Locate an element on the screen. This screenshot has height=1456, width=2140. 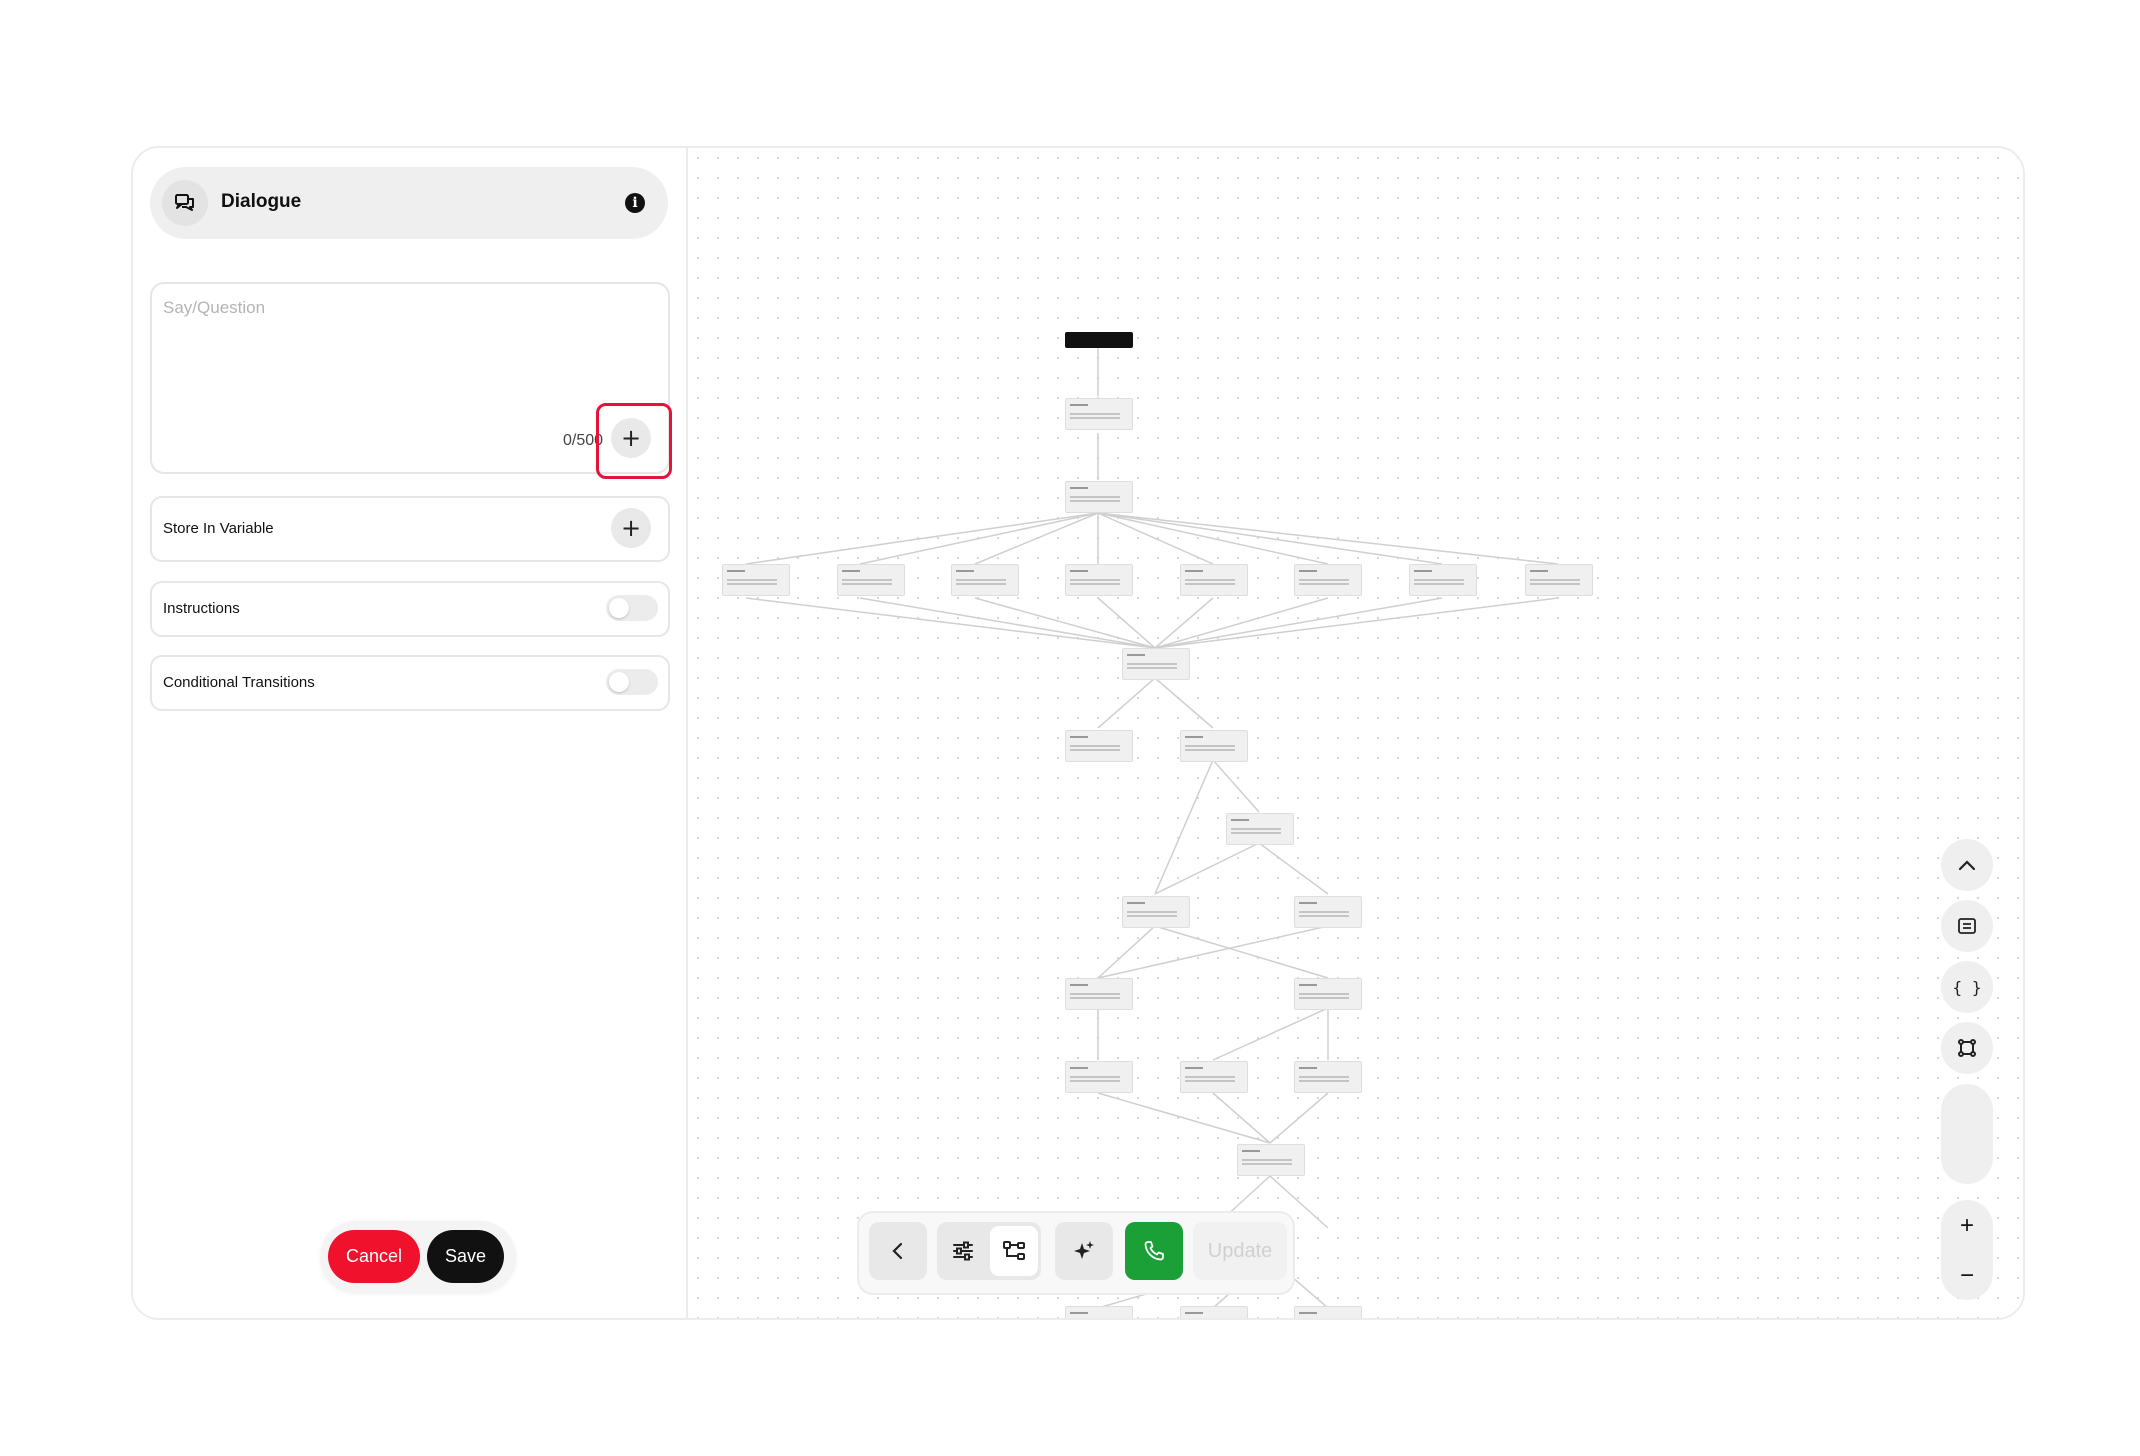
plus-icon: + is located at coordinates (631, 528).